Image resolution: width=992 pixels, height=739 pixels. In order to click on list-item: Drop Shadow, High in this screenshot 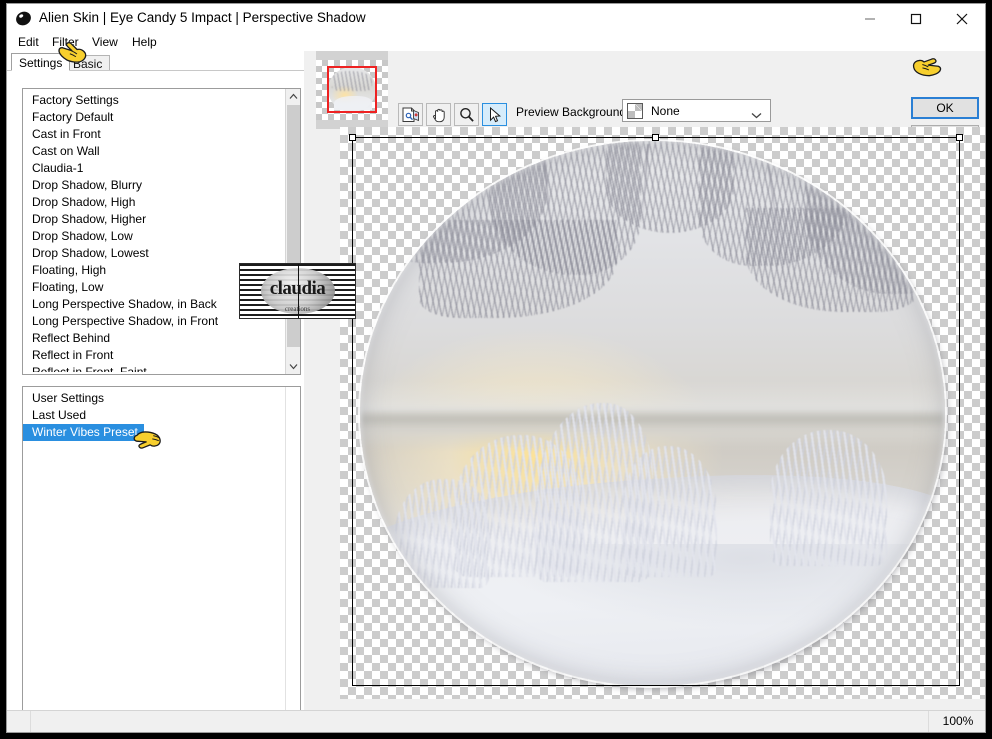, I will do `click(154, 202)`.